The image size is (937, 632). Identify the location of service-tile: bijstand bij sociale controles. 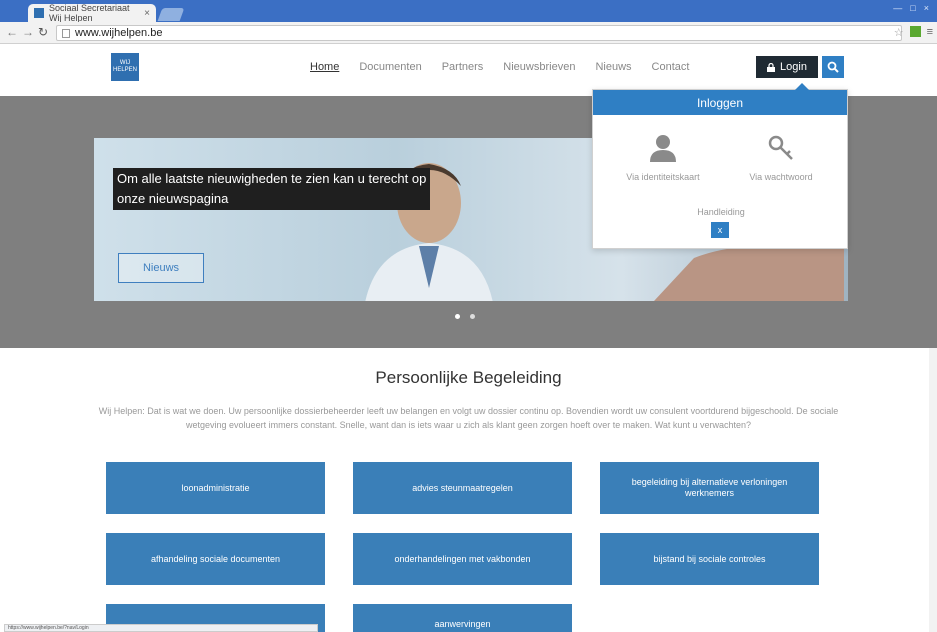
(709, 559).